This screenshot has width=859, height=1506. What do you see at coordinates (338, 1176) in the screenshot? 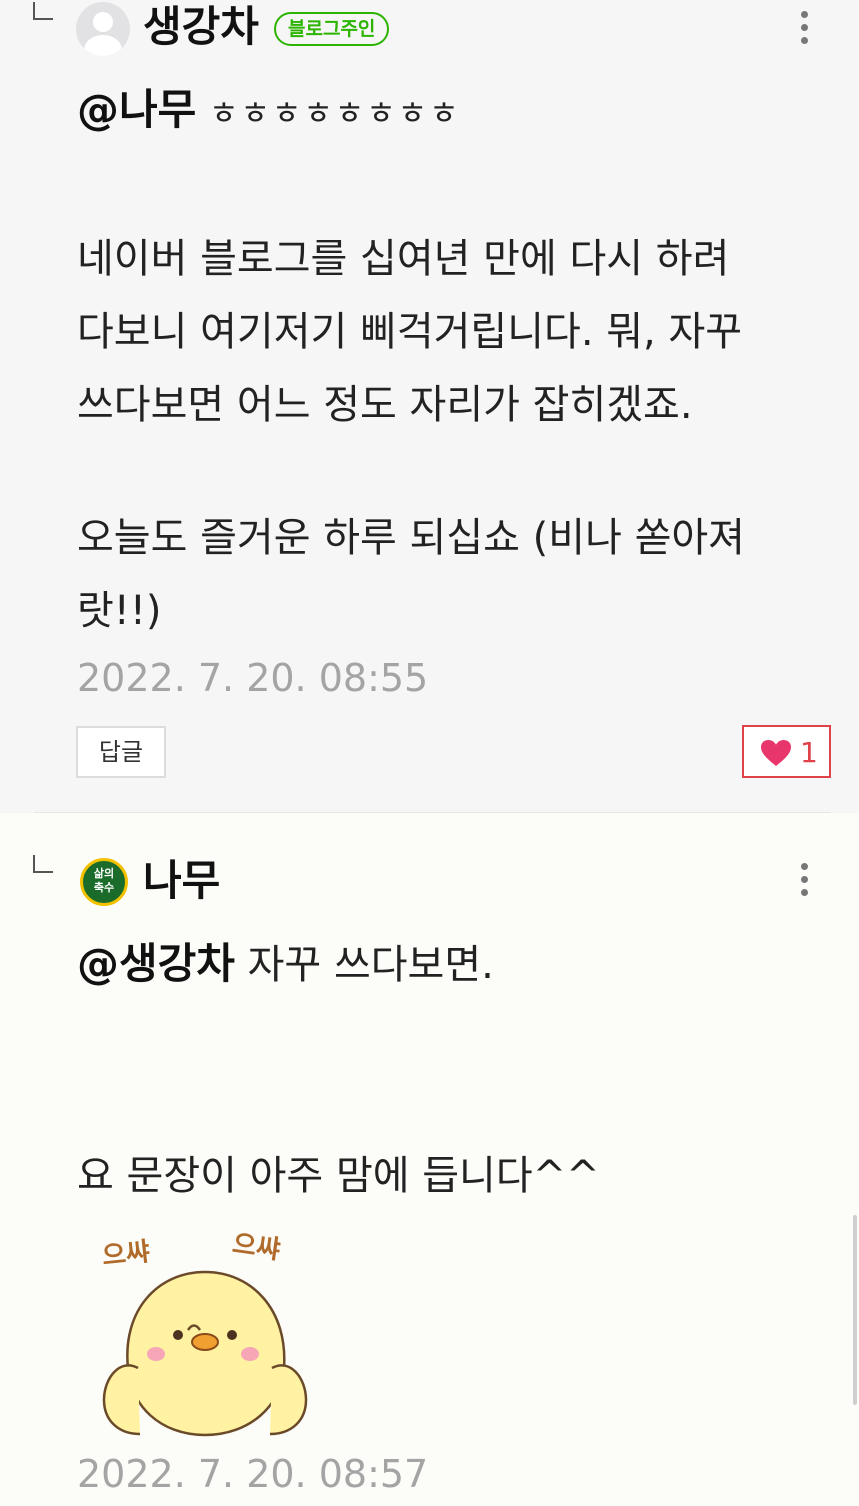
I see `comment-line: 요 문장이 아주 맘에 듭니다^^` at bounding box center [338, 1176].